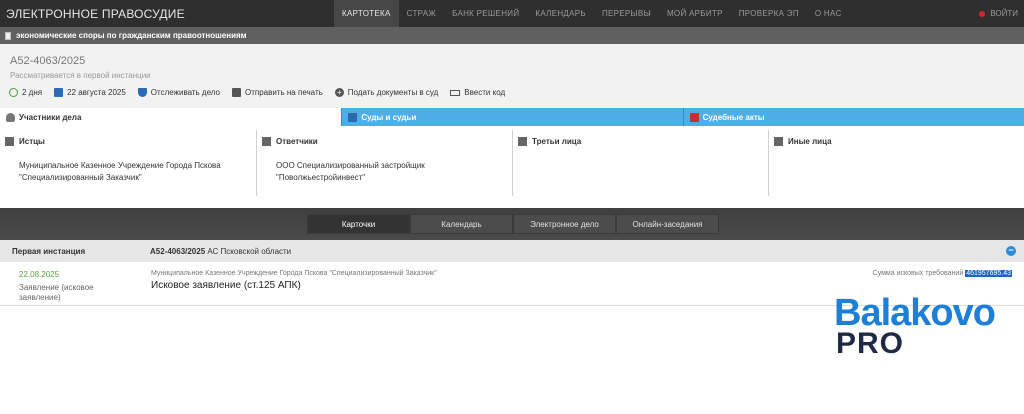  What do you see at coordinates (694, 117) in the screenshot?
I see `document-pdf-icon` at bounding box center [694, 117].